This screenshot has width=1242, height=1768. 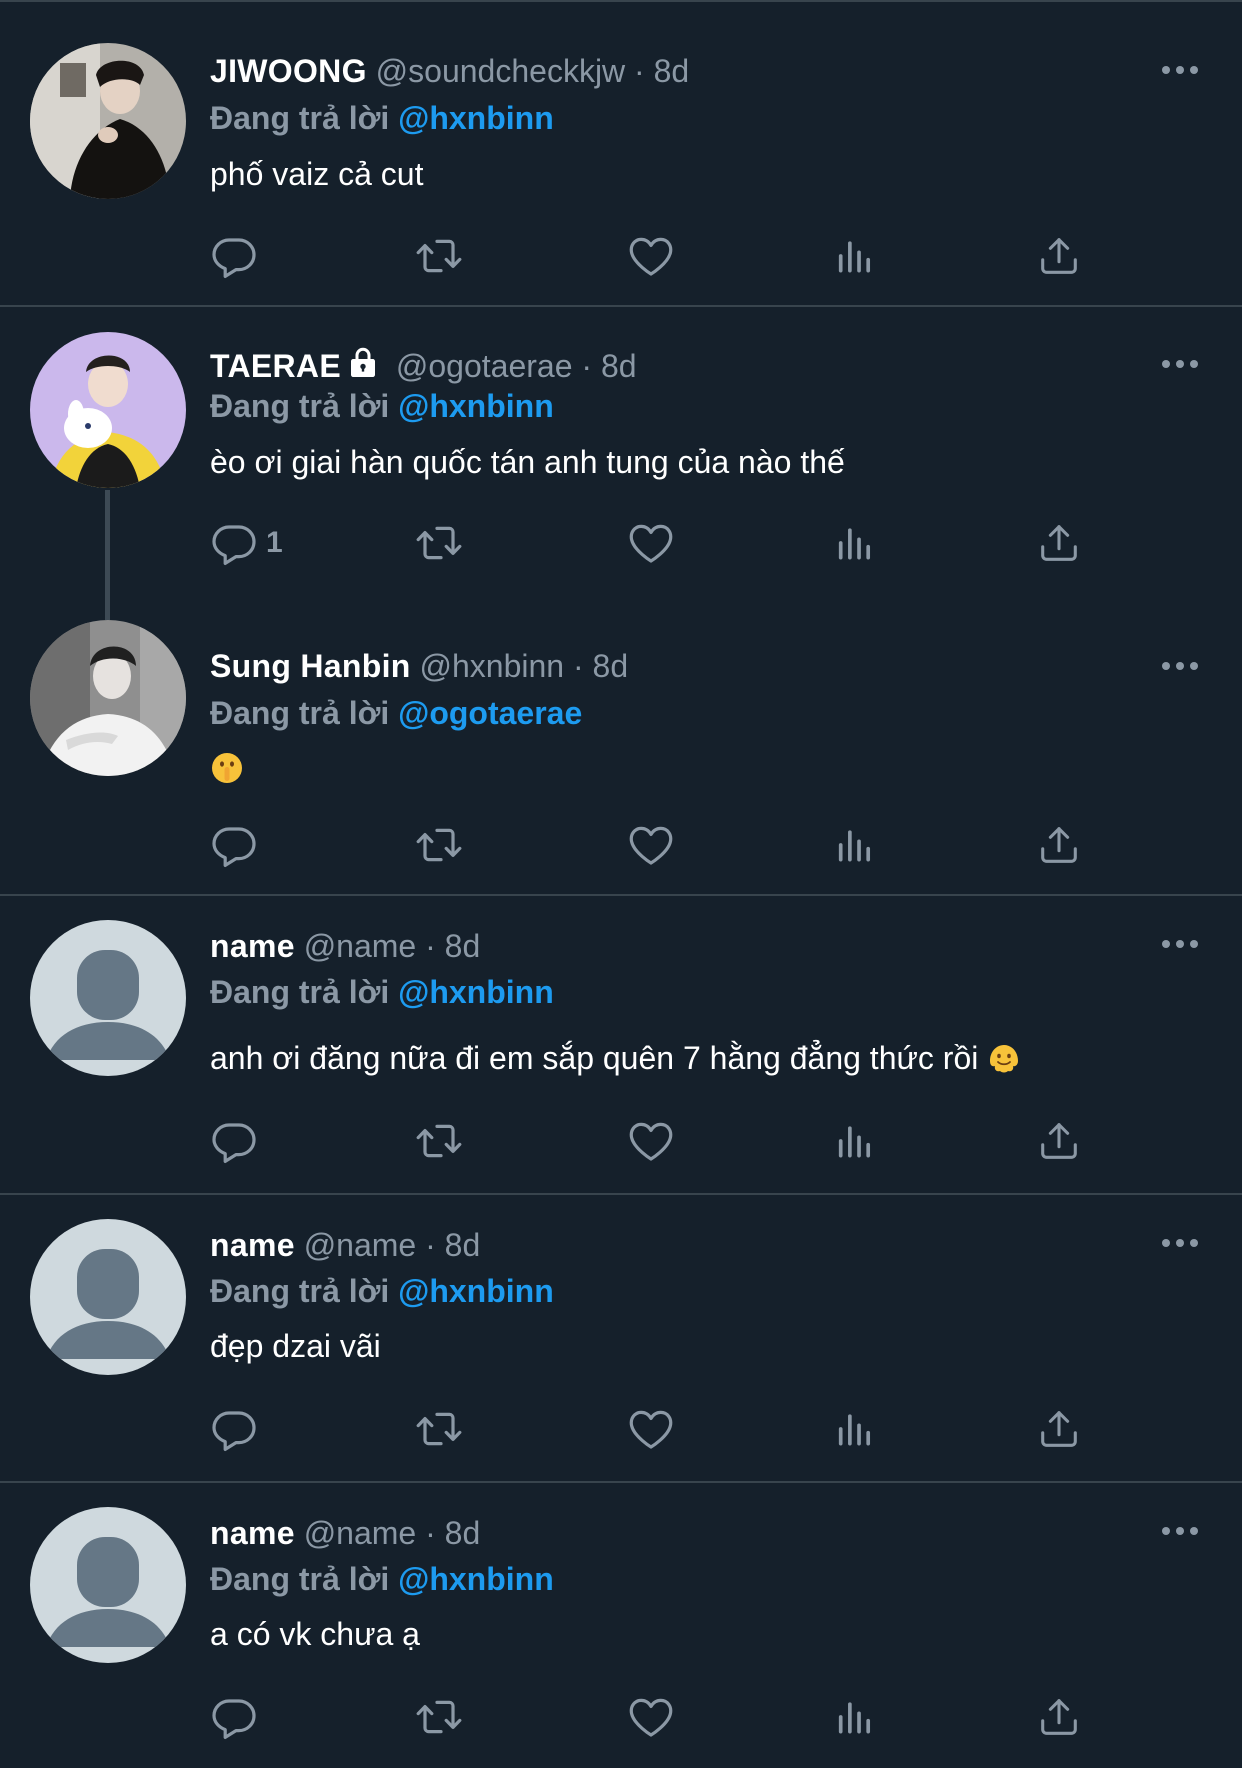 What do you see at coordinates (288, 71) in the screenshot?
I see `display-name: JIWOONG` at bounding box center [288, 71].